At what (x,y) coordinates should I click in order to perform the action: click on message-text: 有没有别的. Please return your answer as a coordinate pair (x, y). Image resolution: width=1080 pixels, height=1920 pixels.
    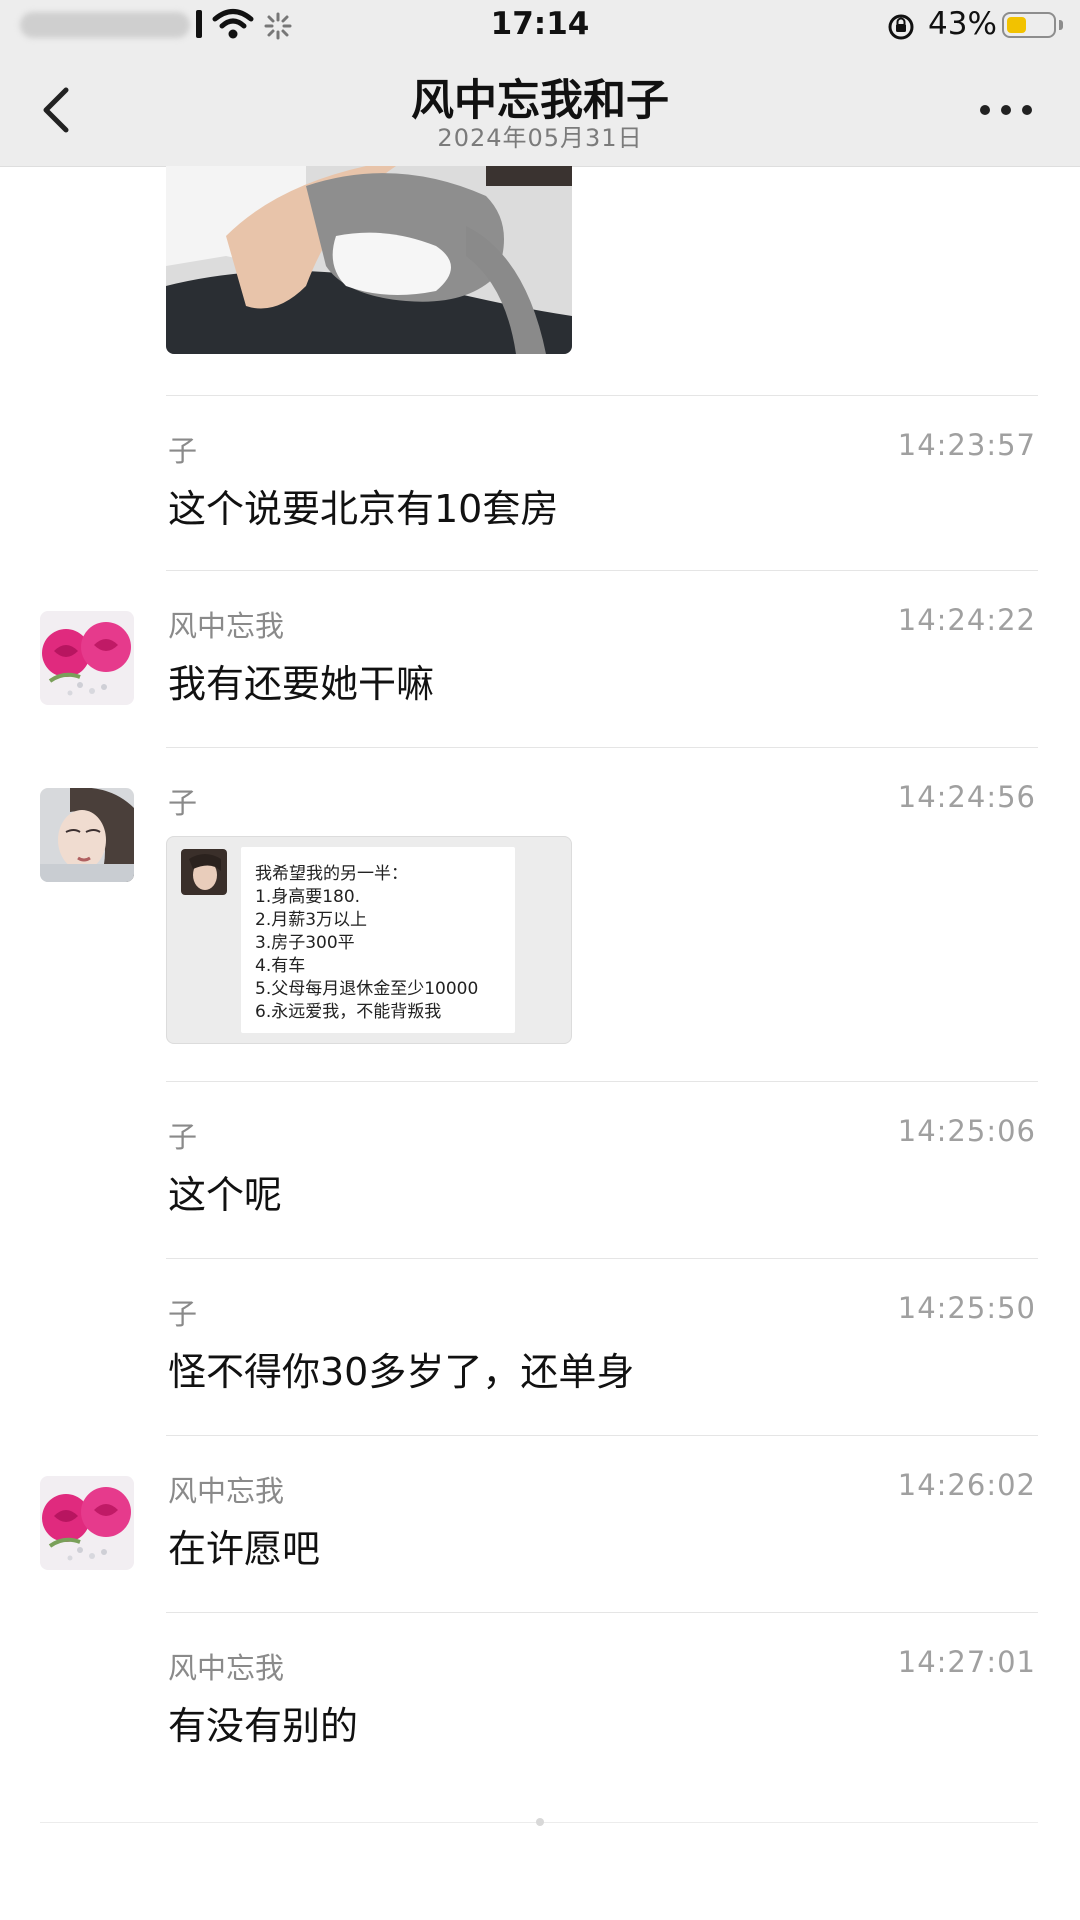
    Looking at the image, I should click on (263, 1726).